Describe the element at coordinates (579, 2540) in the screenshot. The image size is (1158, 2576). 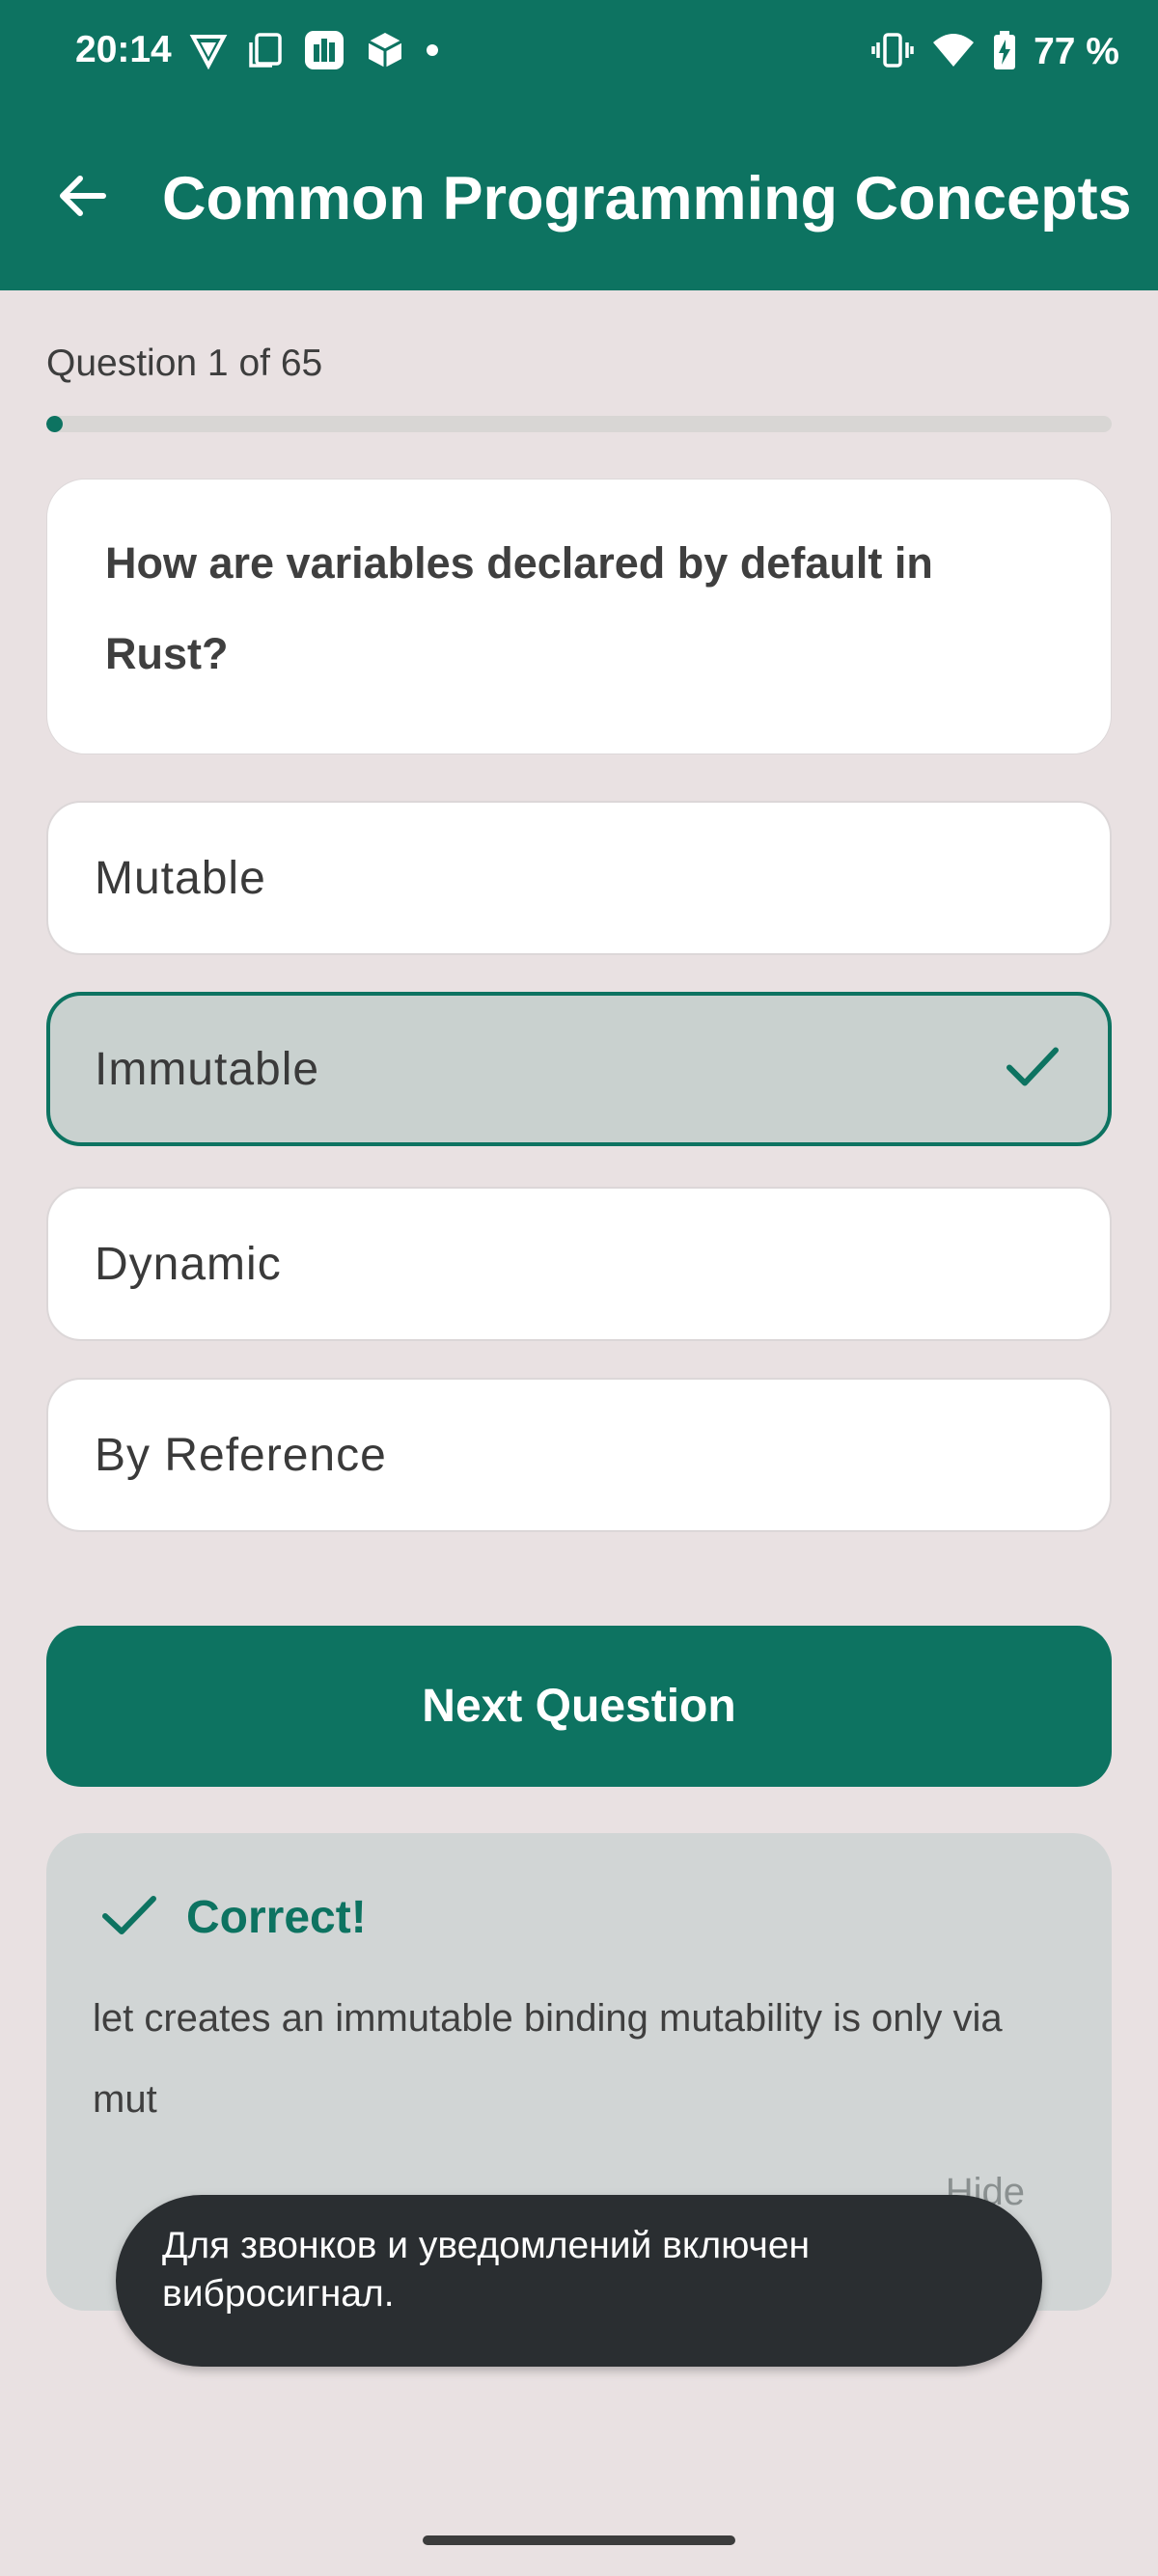
I see `home-indicator` at that location.